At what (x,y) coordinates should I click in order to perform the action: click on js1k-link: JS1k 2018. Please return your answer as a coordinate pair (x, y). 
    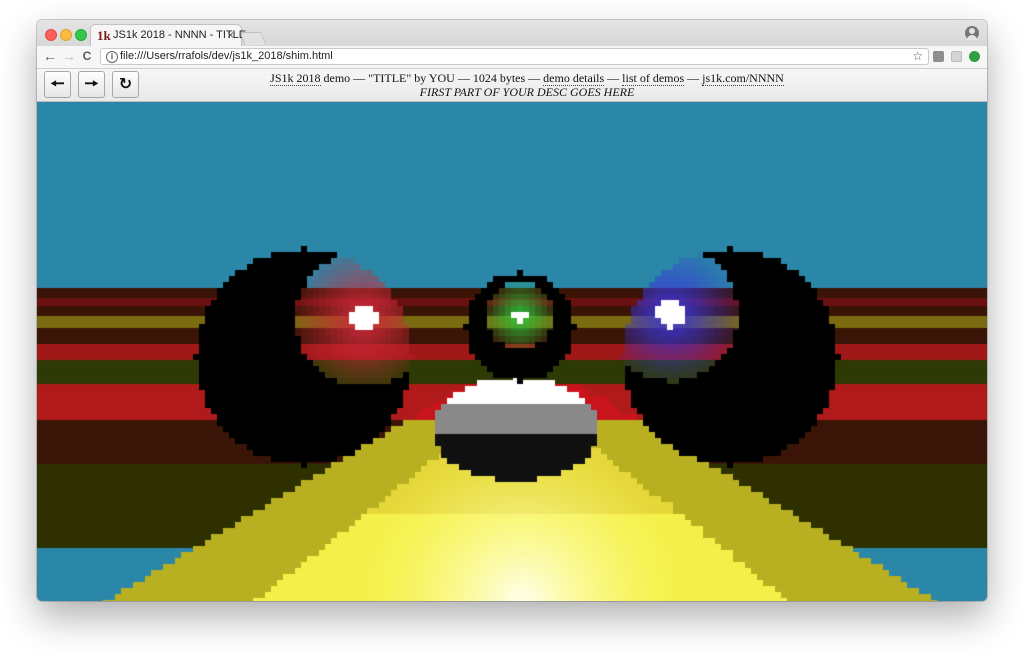
    Looking at the image, I should click on (295, 78).